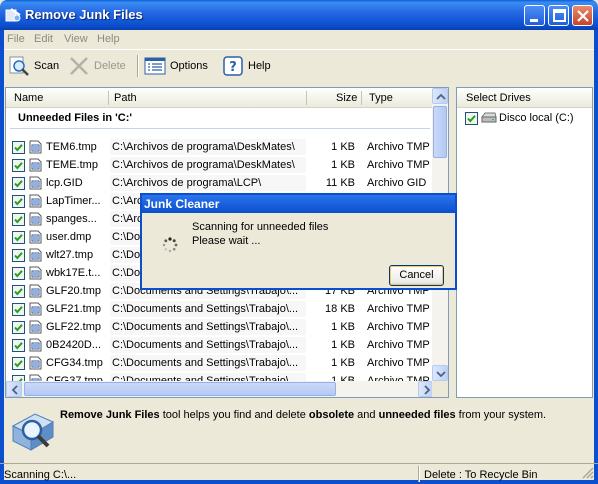  Describe the element at coordinates (534, 20) in the screenshot. I see `minimize-icon` at that location.